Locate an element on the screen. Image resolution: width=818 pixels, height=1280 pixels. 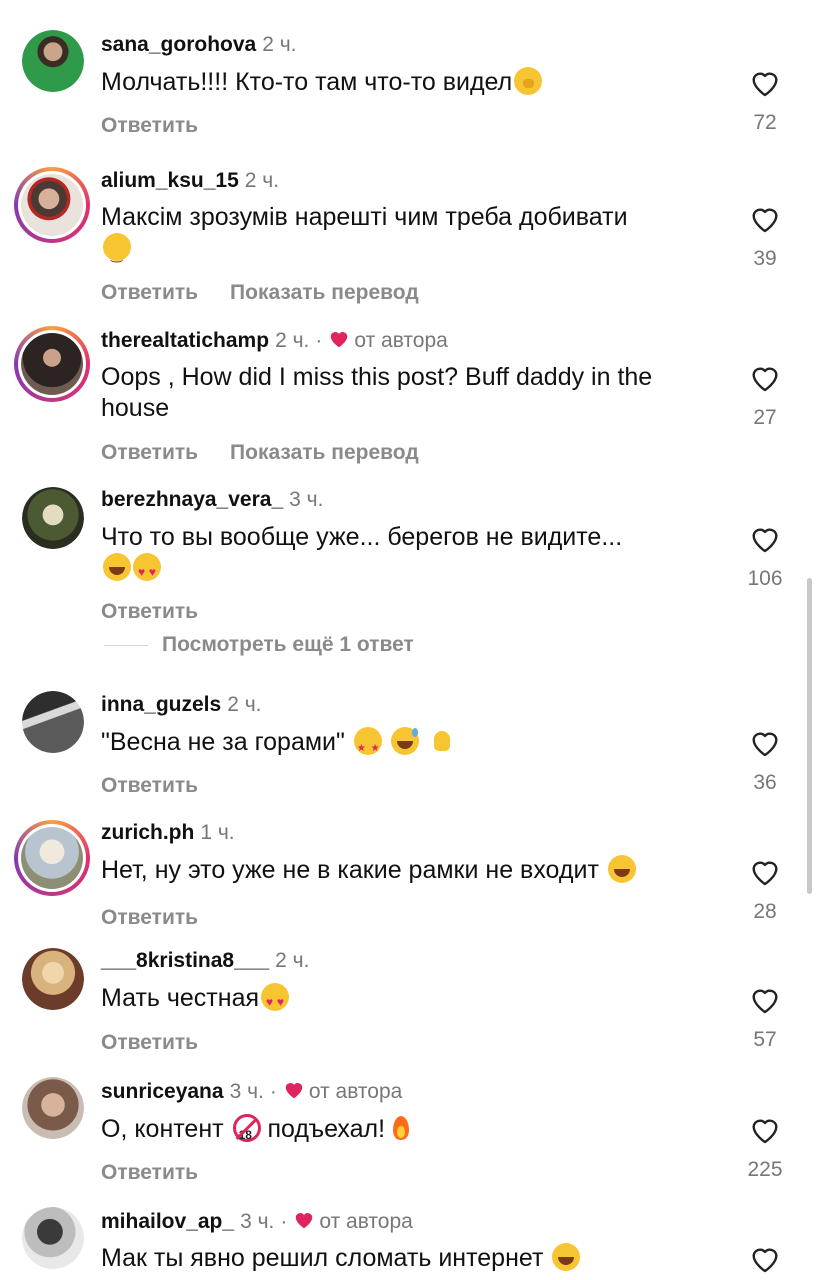
comment-text: Мак ты явно решил сломать интернет is located at coordinates (401, 1258).